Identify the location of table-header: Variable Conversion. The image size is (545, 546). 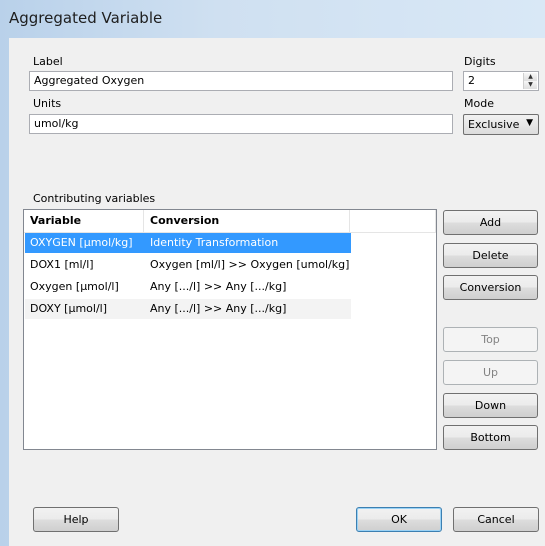
(230, 221).